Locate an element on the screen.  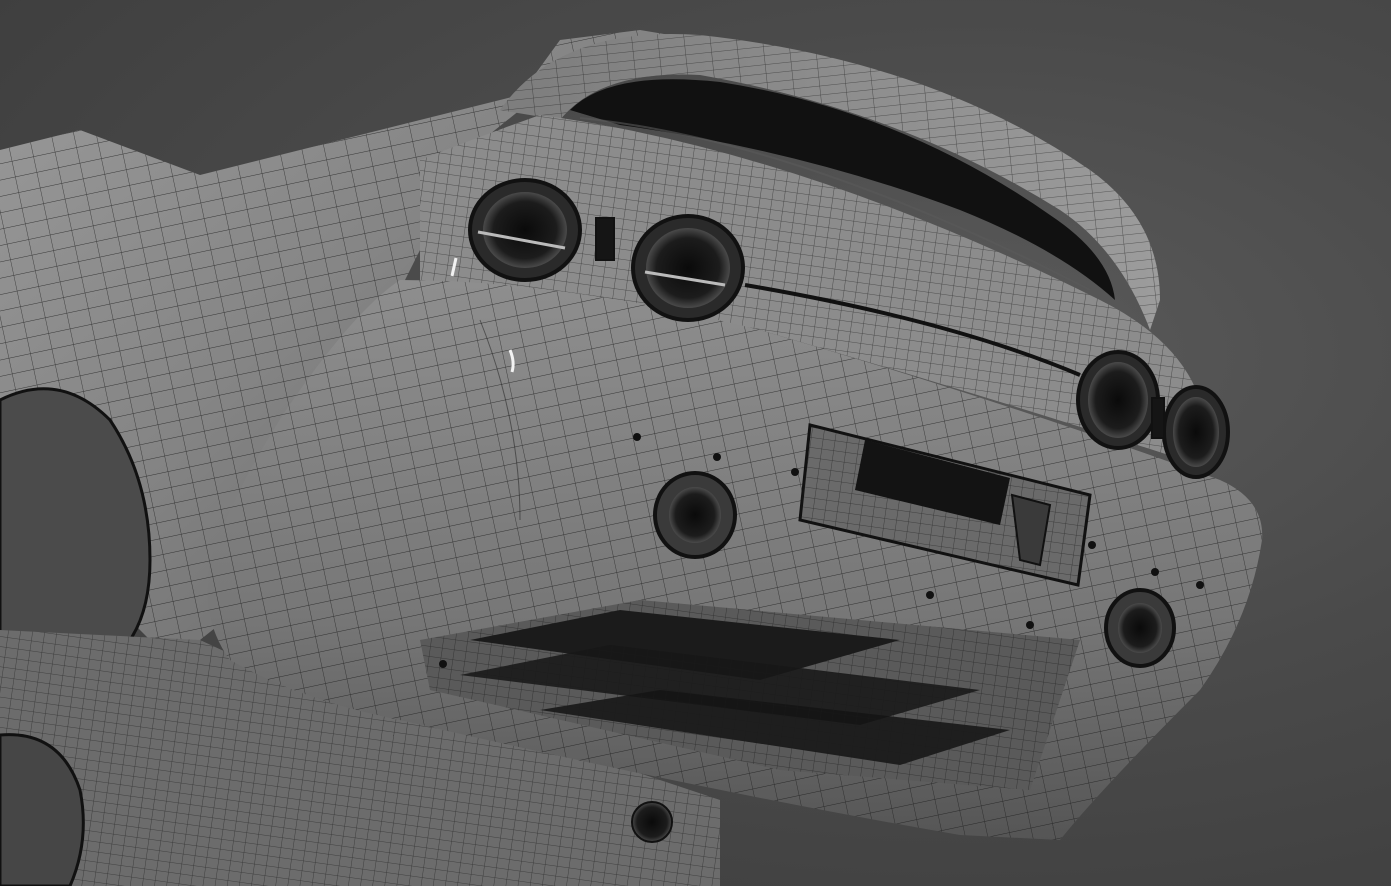
right-tail-light-inner is located at coordinates (1196, 432).